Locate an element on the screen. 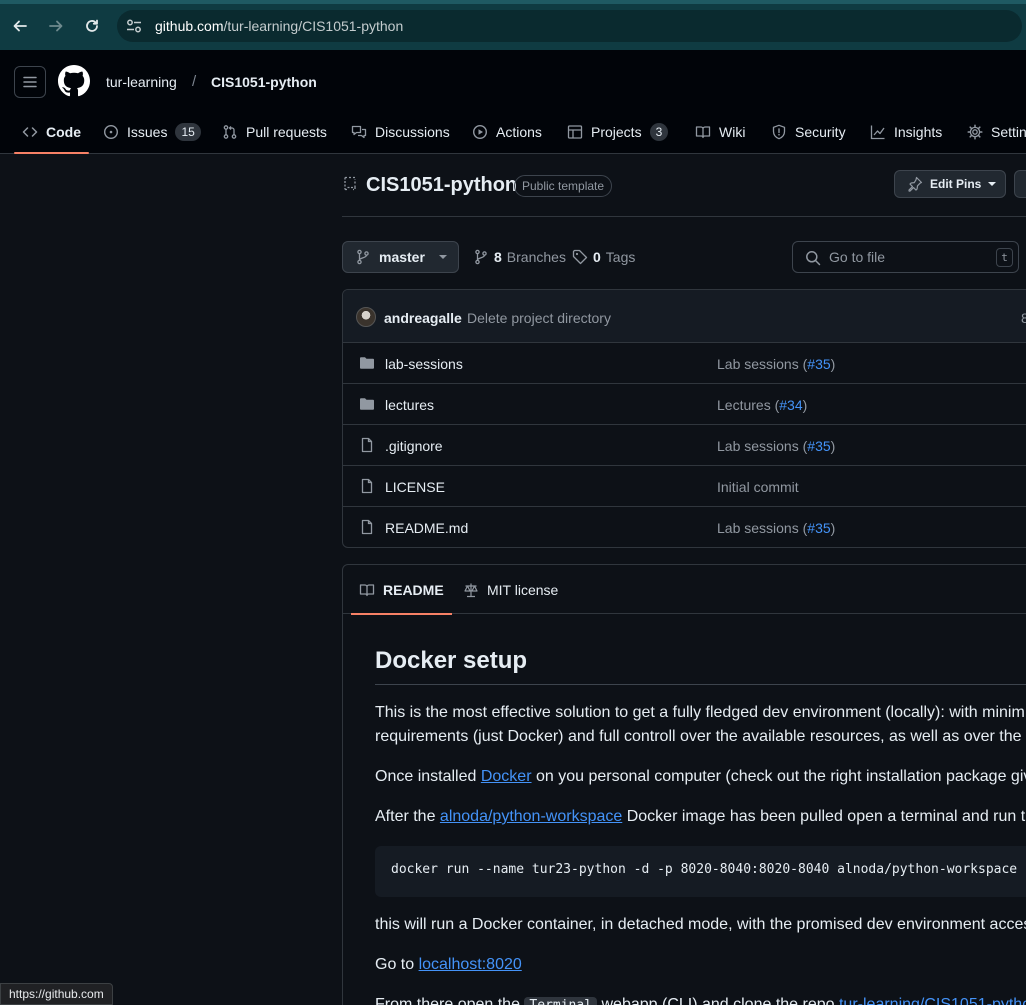 The height and width of the screenshot is (1005, 1026). tab-discussions: Discussions is located at coordinates (400, 132).